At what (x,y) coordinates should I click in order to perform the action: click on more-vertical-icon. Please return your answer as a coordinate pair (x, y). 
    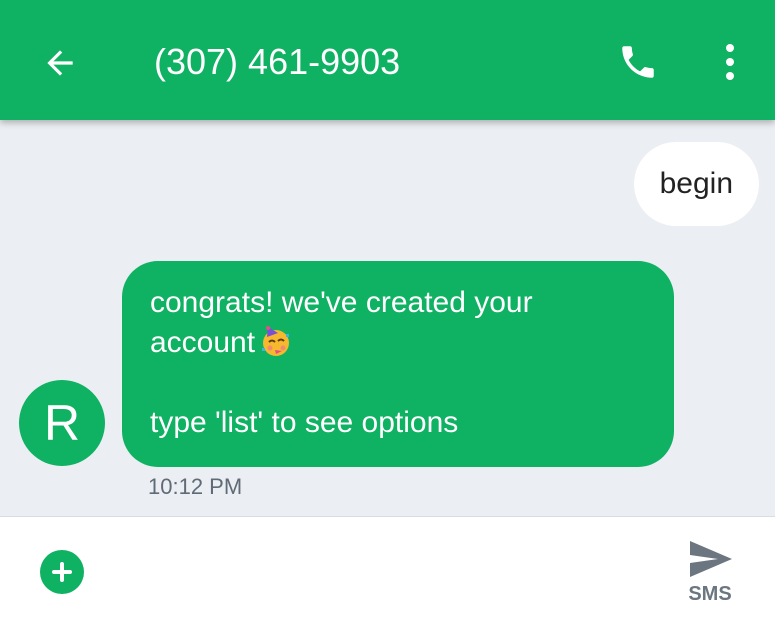
    Looking at the image, I should click on (730, 62).